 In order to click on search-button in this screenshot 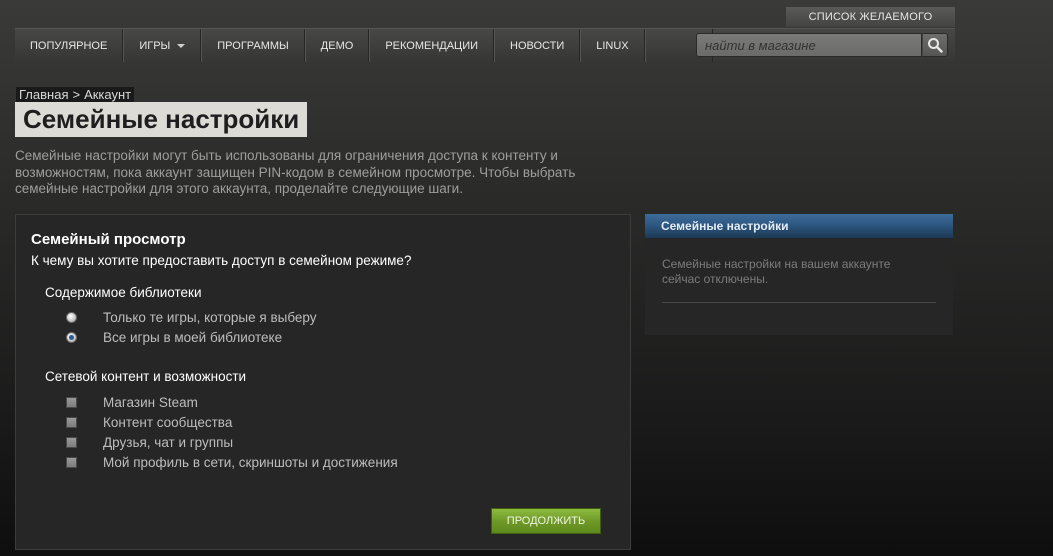, I will do `click(935, 45)`.